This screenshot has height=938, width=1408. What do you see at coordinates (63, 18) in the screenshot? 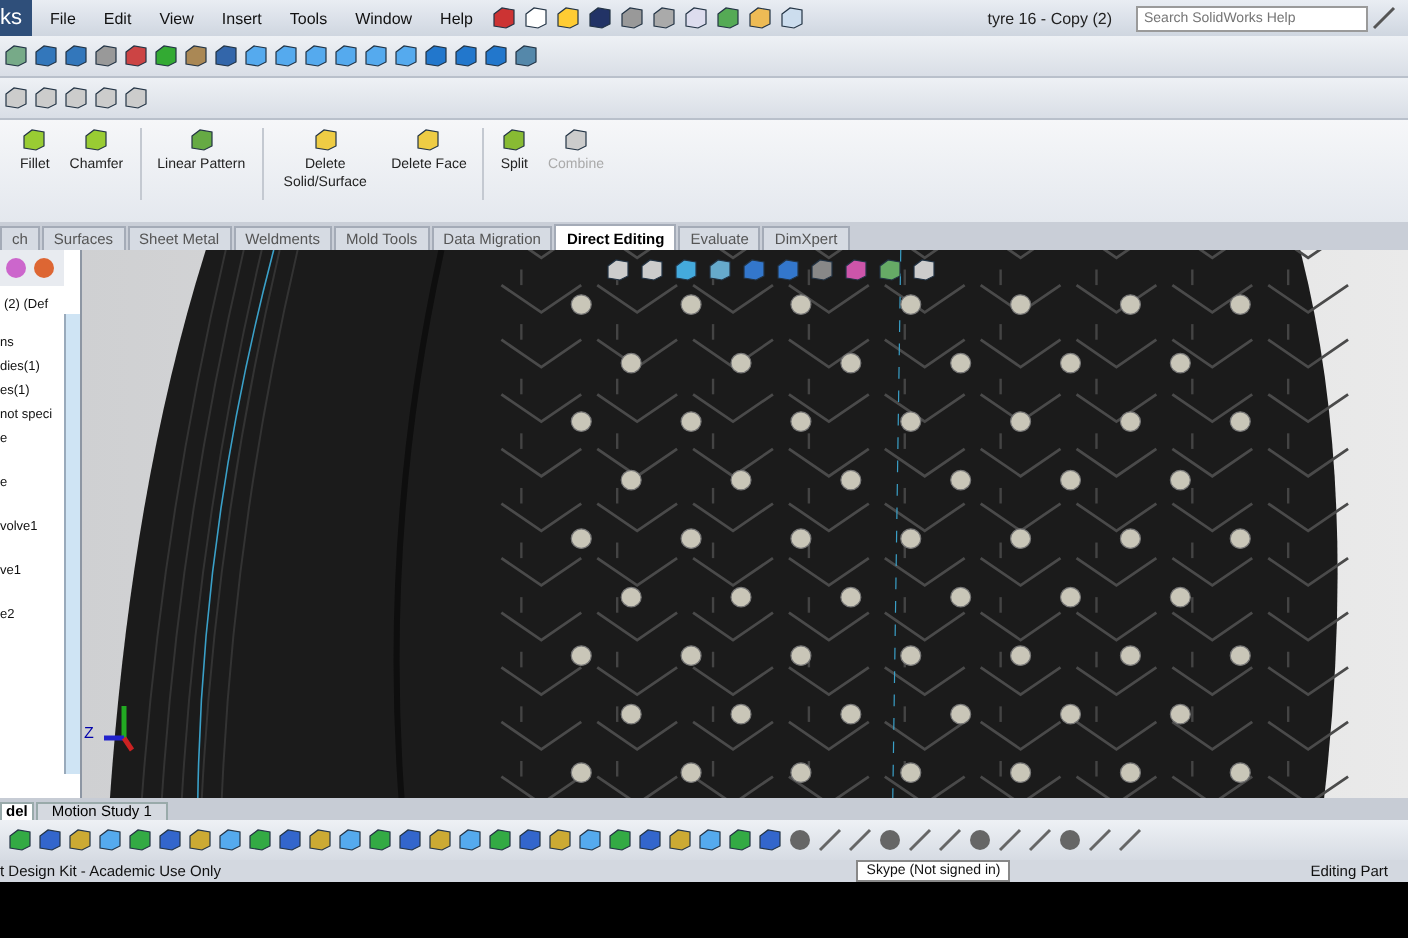
I see `menu-item: File` at bounding box center [63, 18].